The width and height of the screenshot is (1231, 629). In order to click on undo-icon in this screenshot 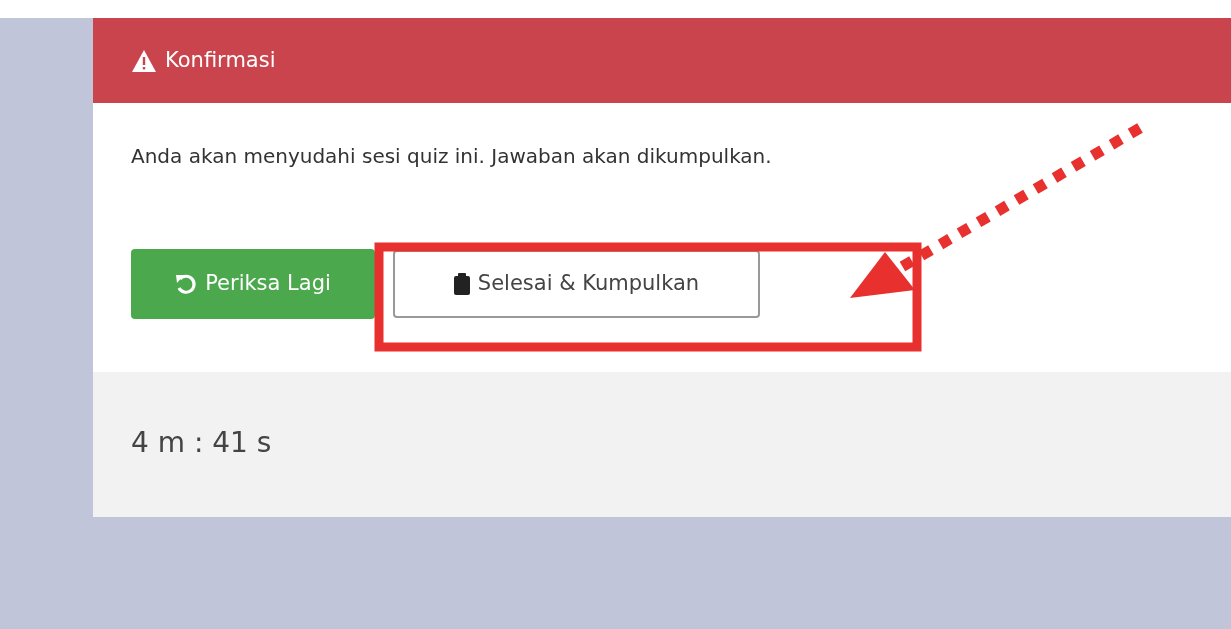, I will do `click(186, 284)`.